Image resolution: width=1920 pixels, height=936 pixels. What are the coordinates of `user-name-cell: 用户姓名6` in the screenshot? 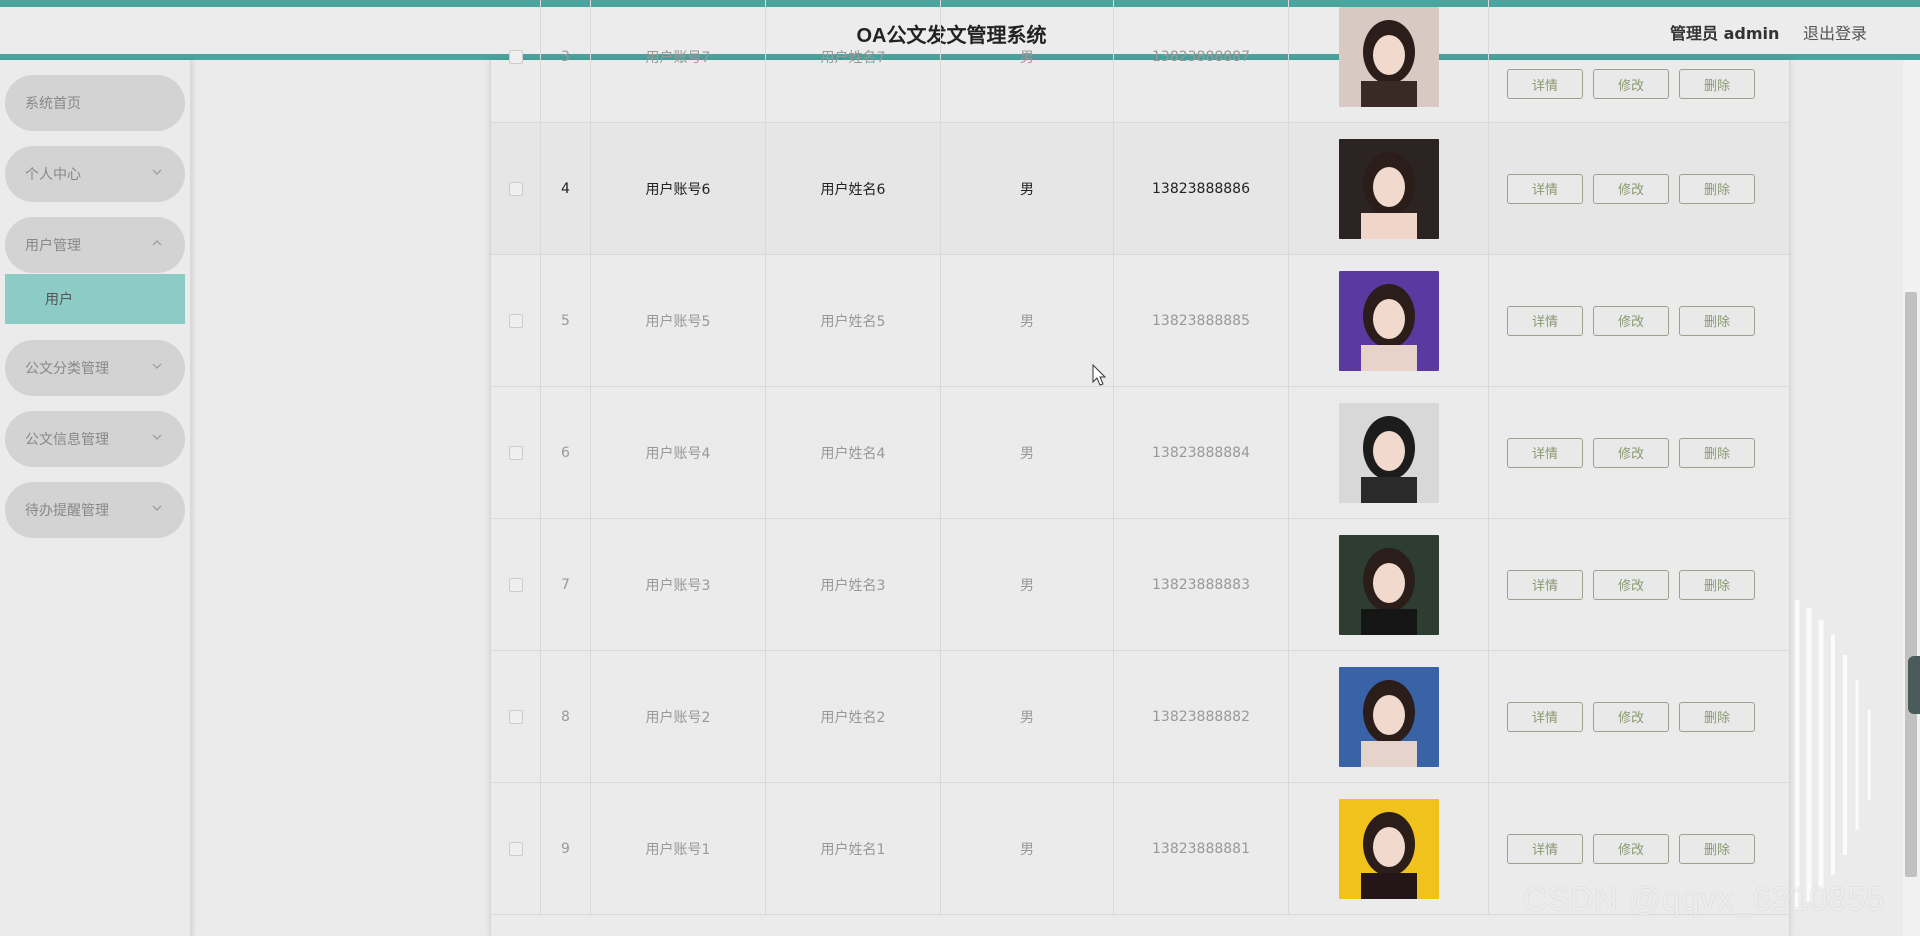 It's located at (853, 188).